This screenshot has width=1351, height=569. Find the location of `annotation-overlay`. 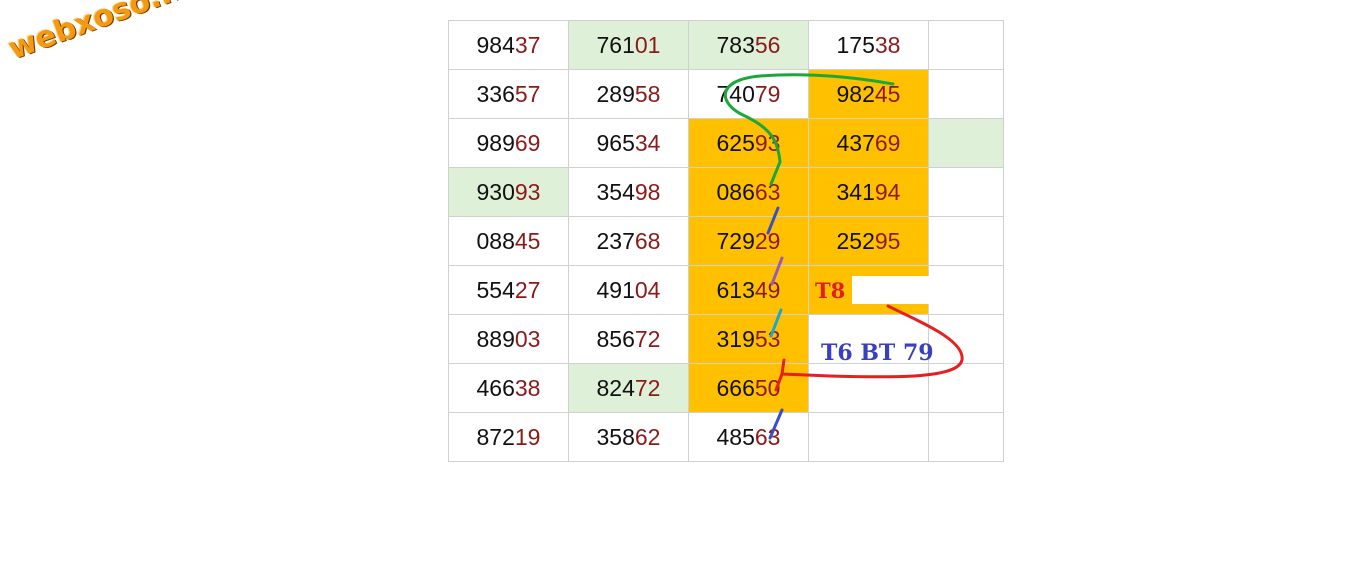

annotation-overlay is located at coordinates (844, 256).